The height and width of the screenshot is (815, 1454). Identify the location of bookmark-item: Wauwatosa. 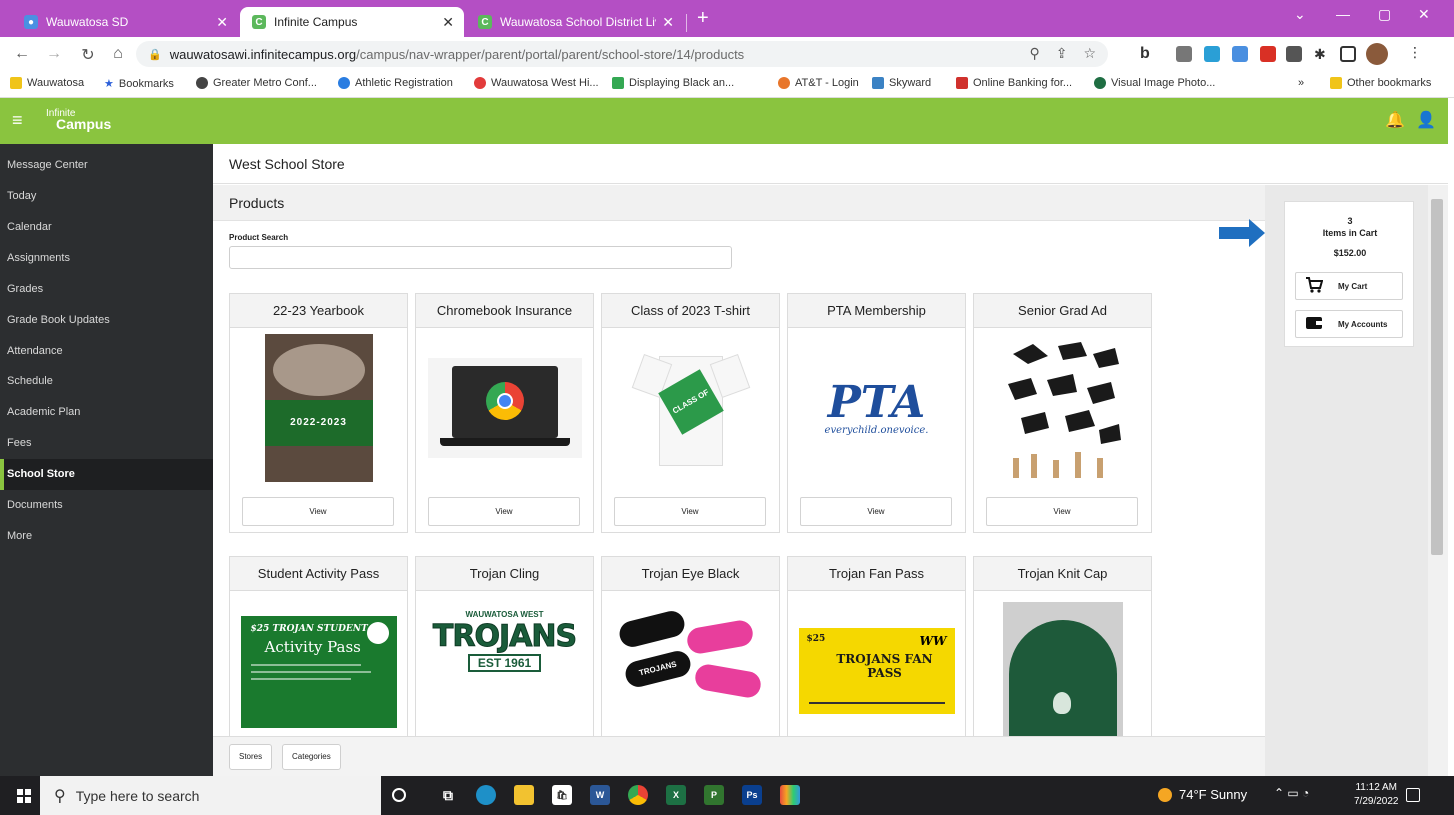
(47, 83).